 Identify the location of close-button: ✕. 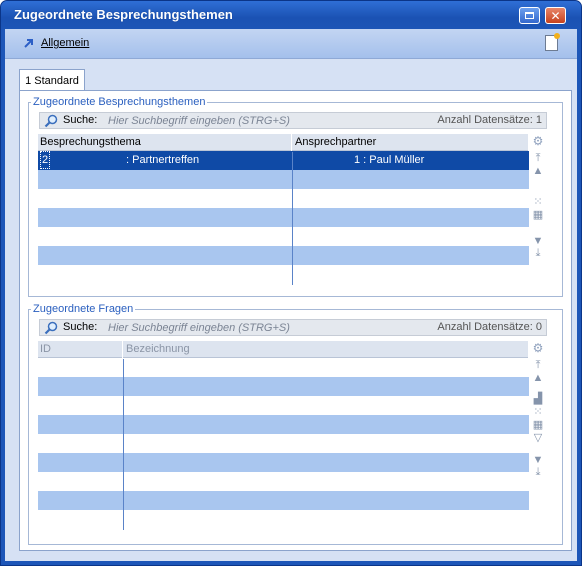
(555, 15).